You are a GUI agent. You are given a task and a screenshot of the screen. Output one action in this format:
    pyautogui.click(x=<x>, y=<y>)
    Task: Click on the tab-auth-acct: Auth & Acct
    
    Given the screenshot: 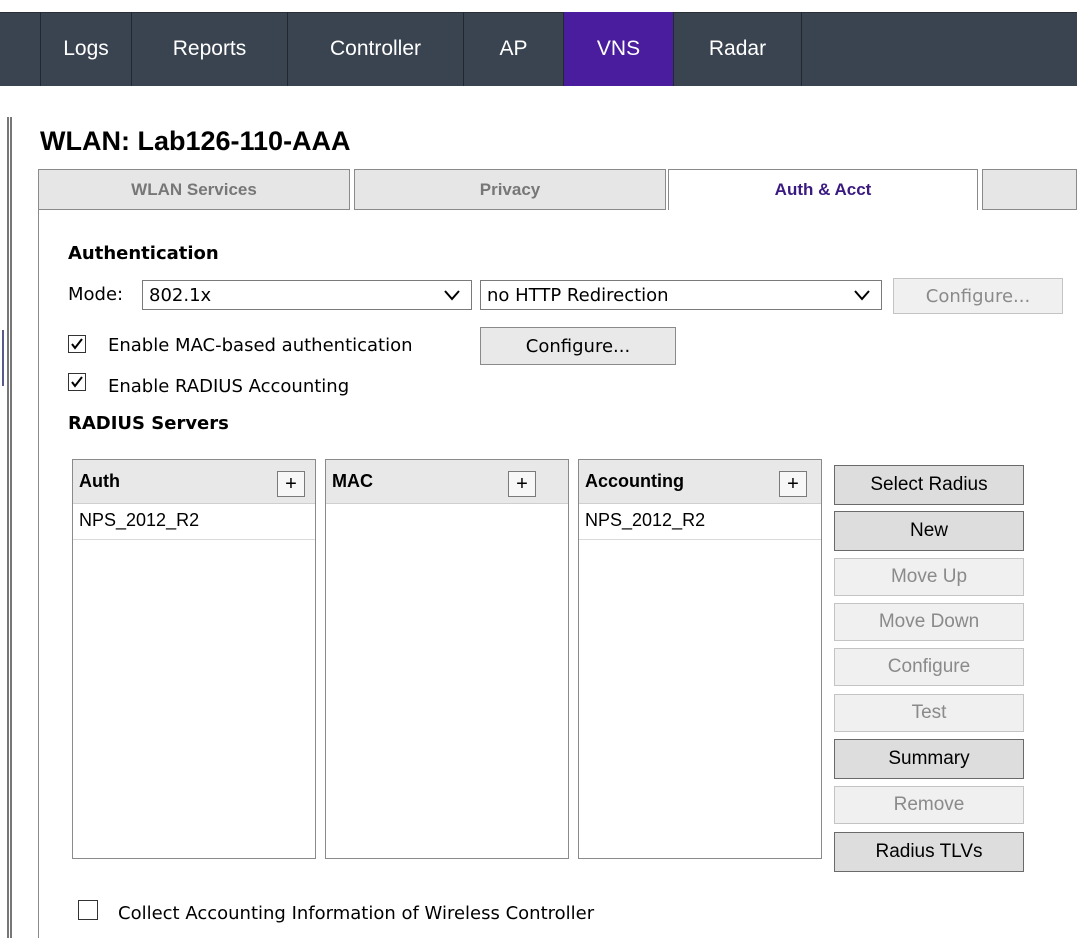 What is the action you would take?
    pyautogui.click(x=823, y=189)
    